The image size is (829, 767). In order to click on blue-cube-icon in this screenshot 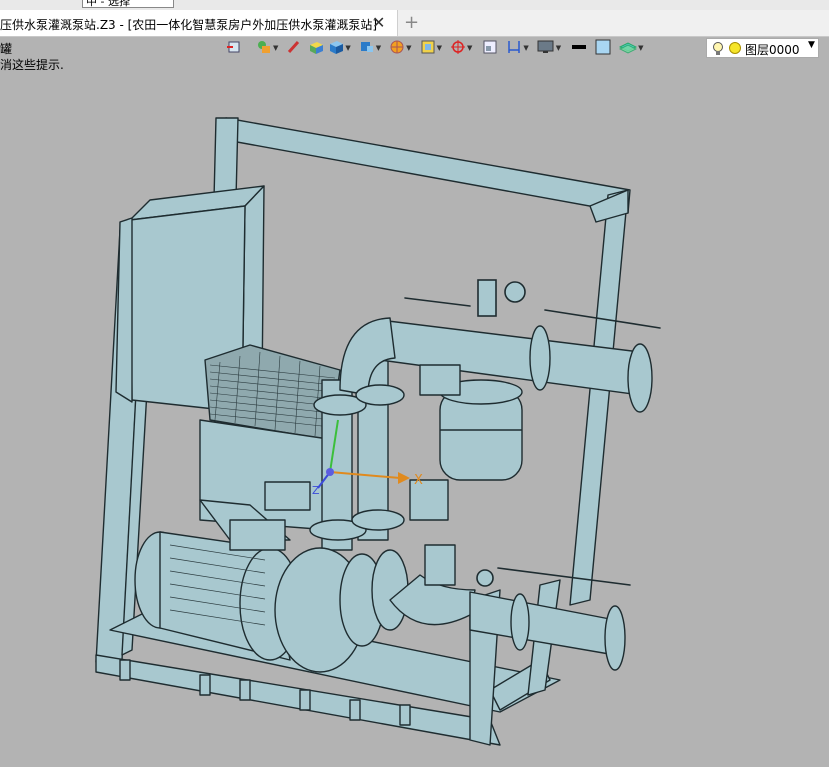, I will do `click(336, 48)`.